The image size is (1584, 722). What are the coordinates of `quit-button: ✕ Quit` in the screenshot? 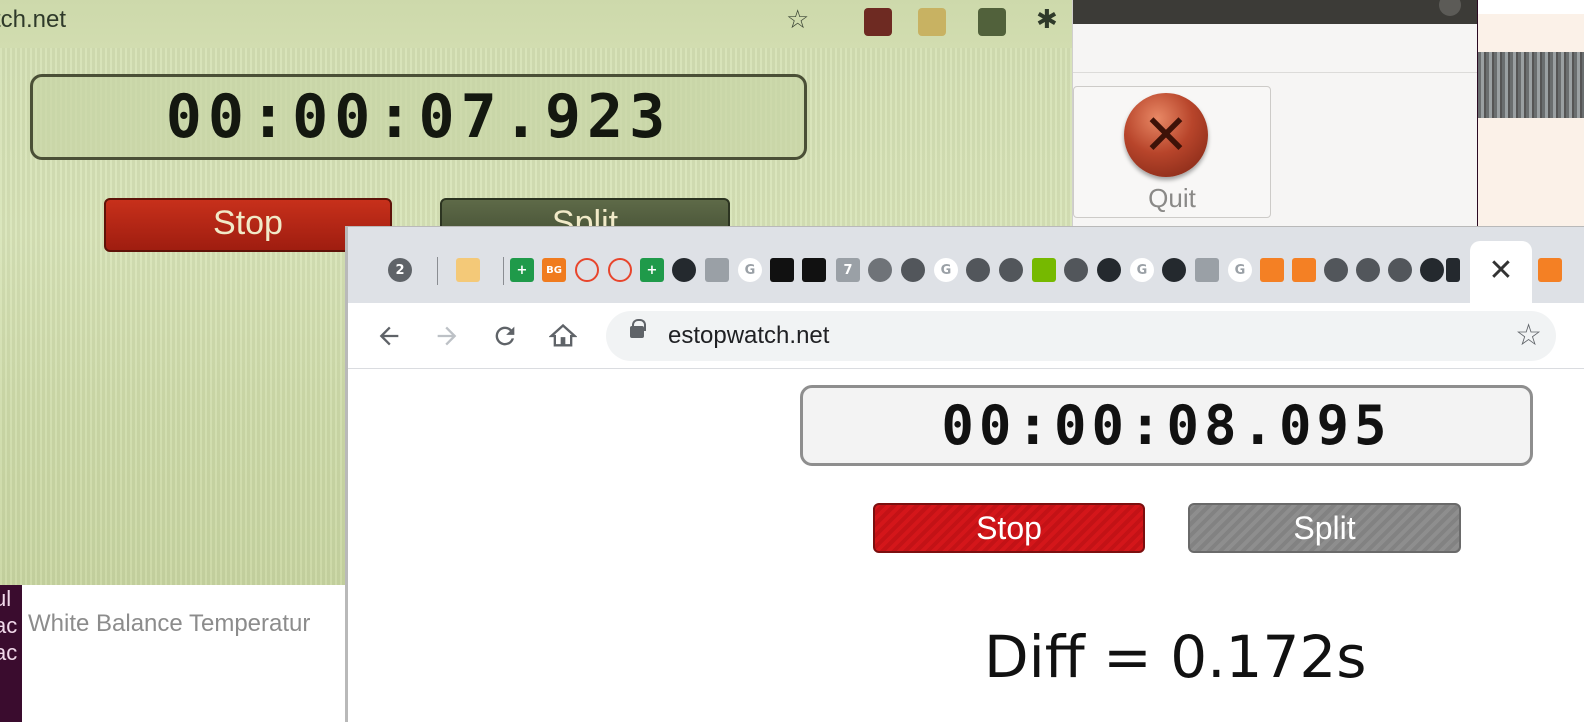 It's located at (1172, 152).